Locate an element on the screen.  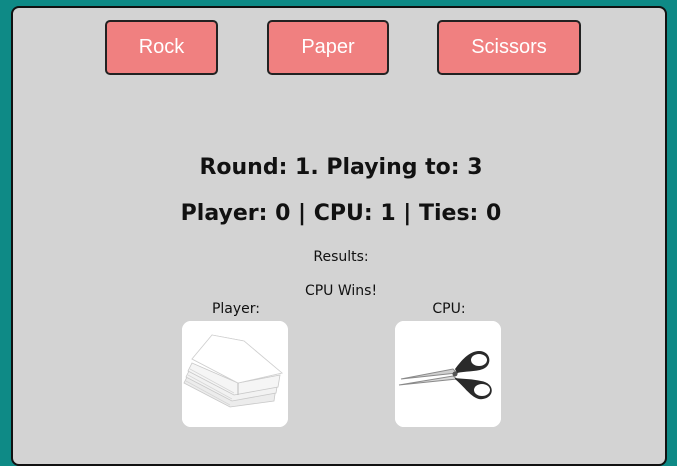
scoreboard: Player: 0 | CPU: 1 | Ties: 0 is located at coordinates (341, 213).